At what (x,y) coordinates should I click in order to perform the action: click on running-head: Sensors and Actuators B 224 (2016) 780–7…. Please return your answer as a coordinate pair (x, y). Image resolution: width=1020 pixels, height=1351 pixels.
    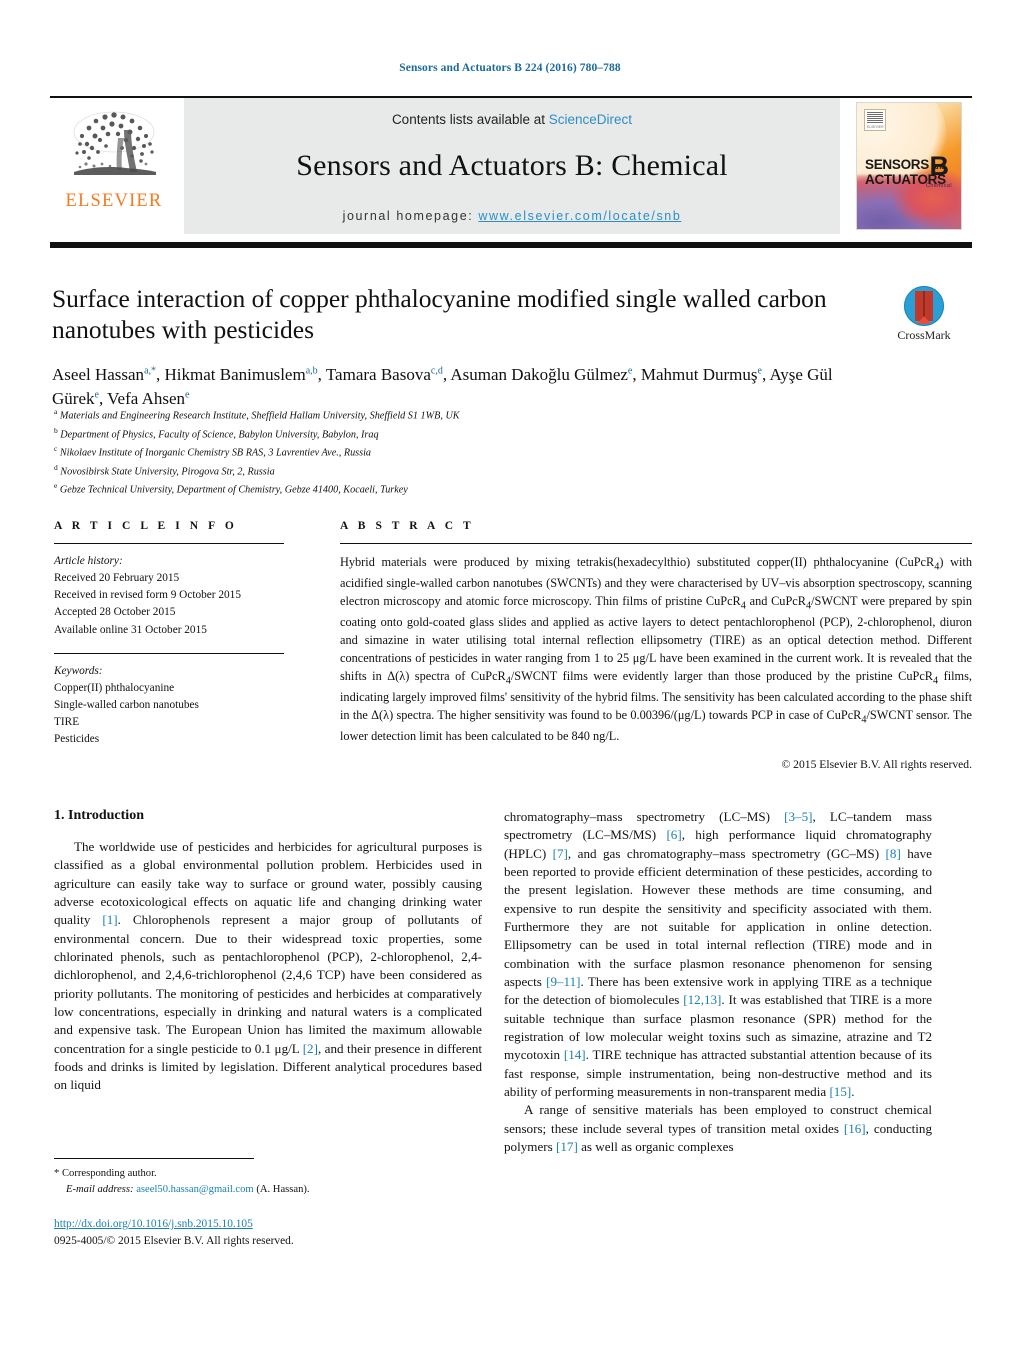
    Looking at the image, I should click on (510, 68).